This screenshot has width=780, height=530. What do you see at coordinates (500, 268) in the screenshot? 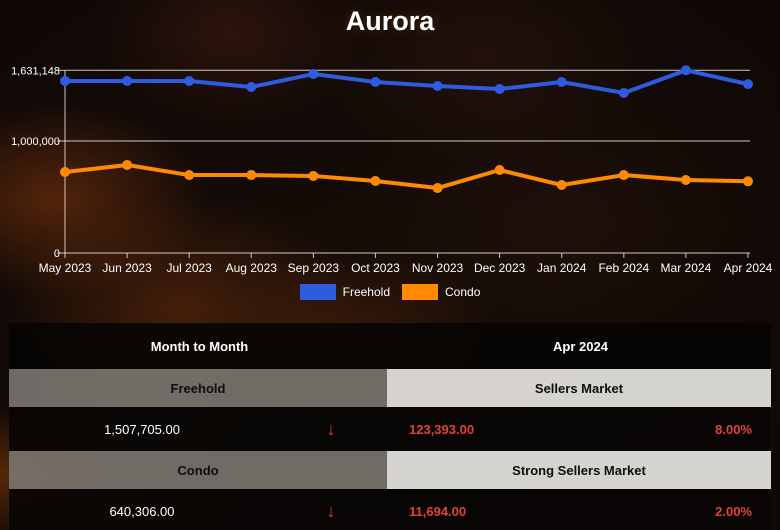
I see `svg-text: Dec 2023` at bounding box center [500, 268].